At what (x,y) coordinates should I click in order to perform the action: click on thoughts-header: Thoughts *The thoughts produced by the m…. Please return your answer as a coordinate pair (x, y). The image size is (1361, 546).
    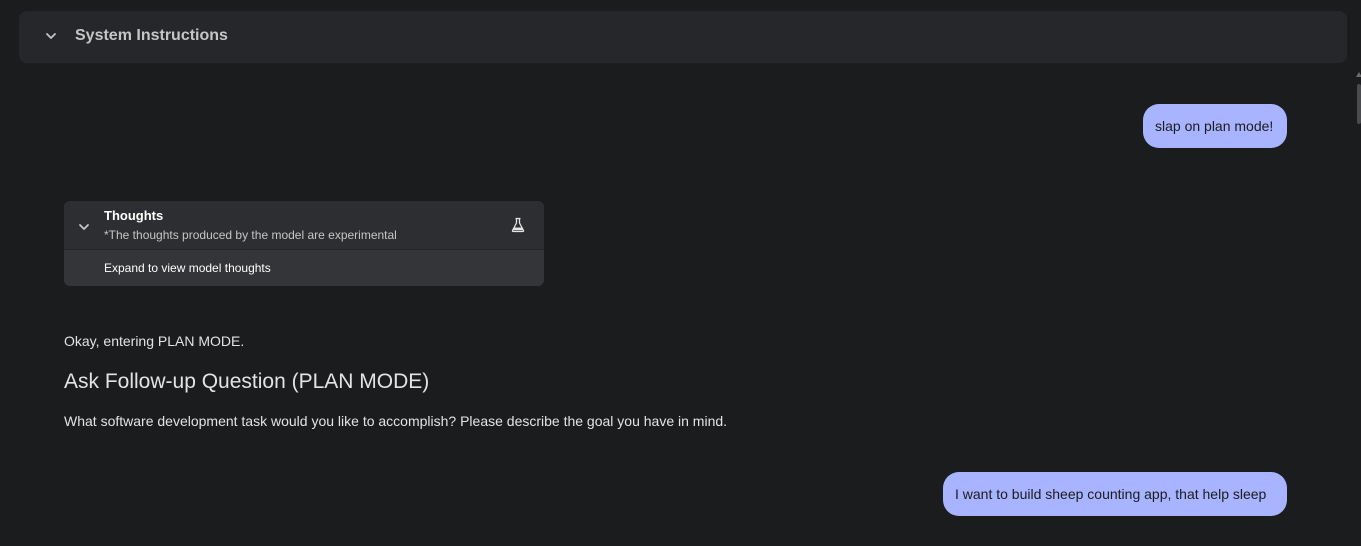
    Looking at the image, I should click on (304, 225).